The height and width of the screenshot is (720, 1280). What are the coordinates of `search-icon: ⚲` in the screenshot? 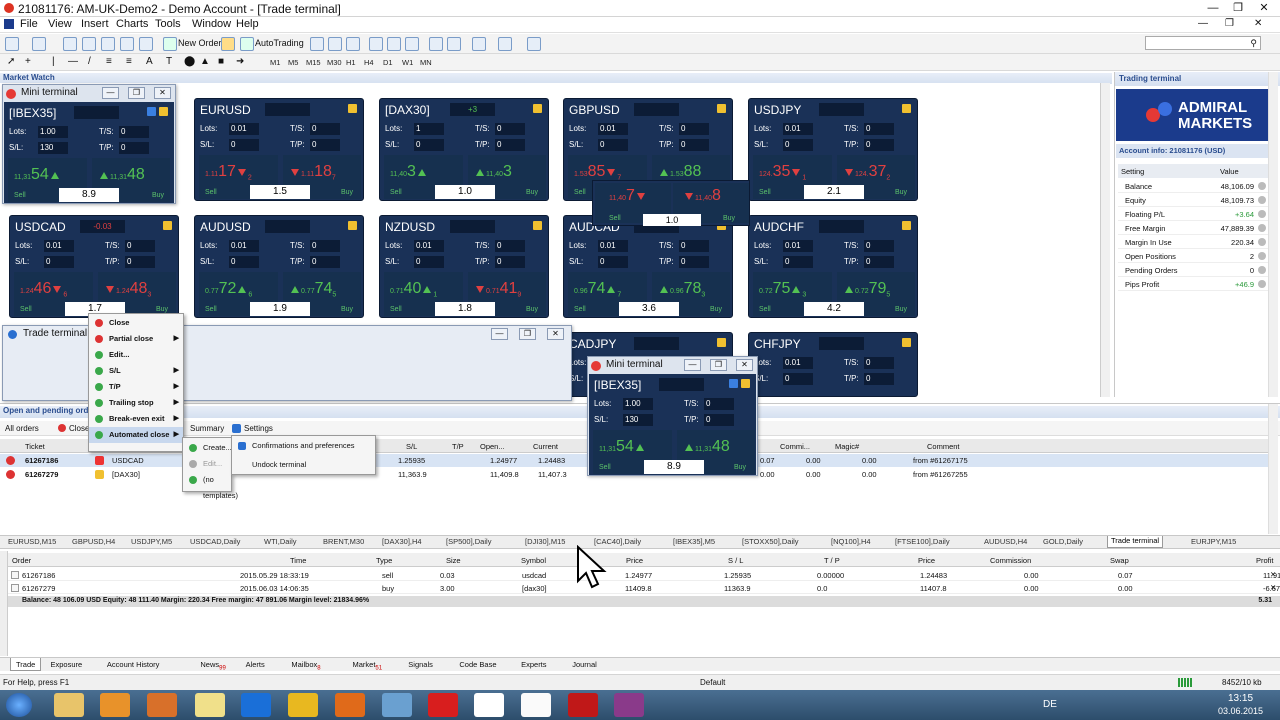 It's located at (1253, 43).